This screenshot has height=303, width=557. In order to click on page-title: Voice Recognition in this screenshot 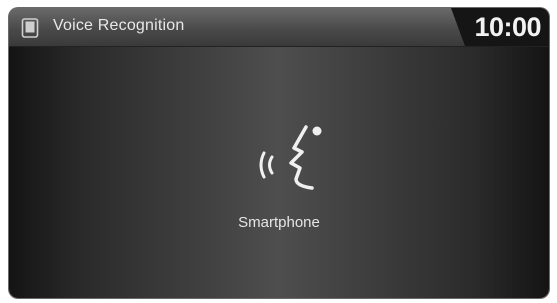, I will do `click(119, 25)`.